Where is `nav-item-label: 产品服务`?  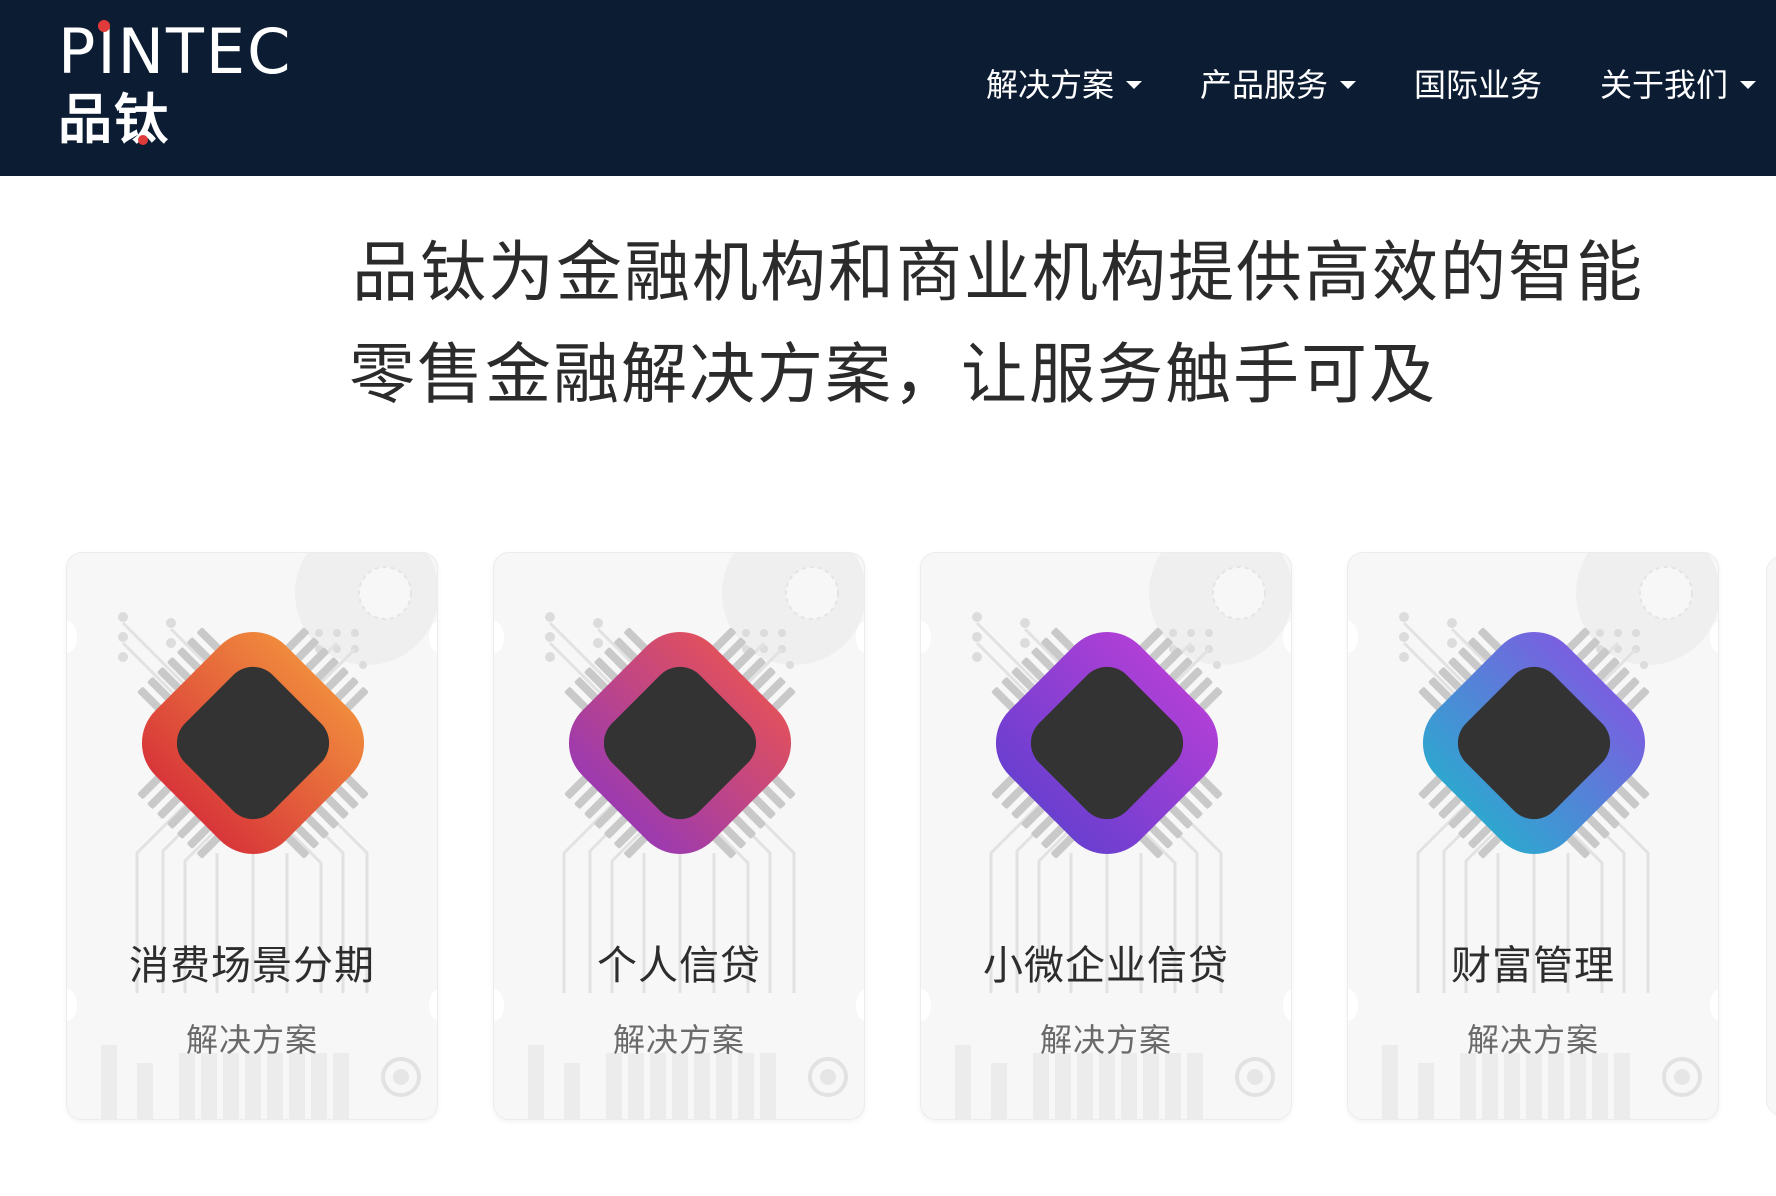 nav-item-label: 产品服务 is located at coordinates (1263, 85).